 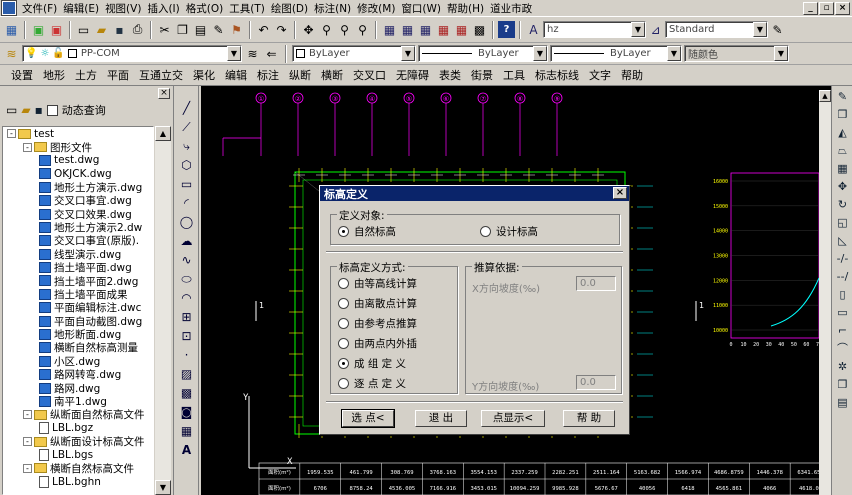 I want to click on tree-file-item: 路网转弯.dwg, so click(x=78, y=374).